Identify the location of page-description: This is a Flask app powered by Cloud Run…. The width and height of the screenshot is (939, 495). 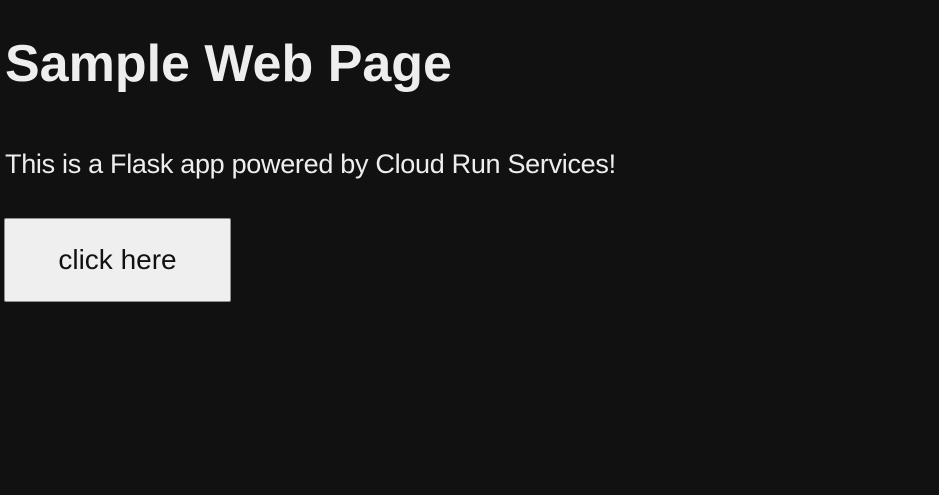
(310, 164).